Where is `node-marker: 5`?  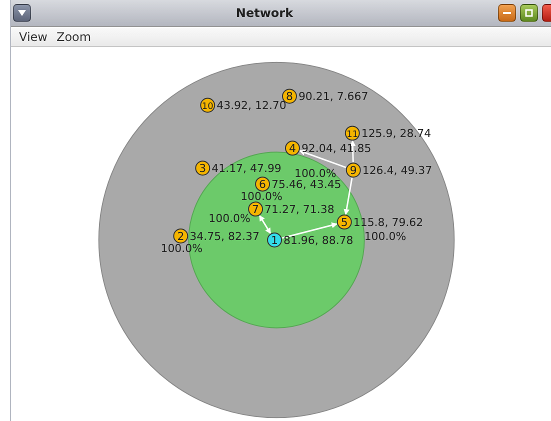
node-marker: 5 is located at coordinates (344, 222).